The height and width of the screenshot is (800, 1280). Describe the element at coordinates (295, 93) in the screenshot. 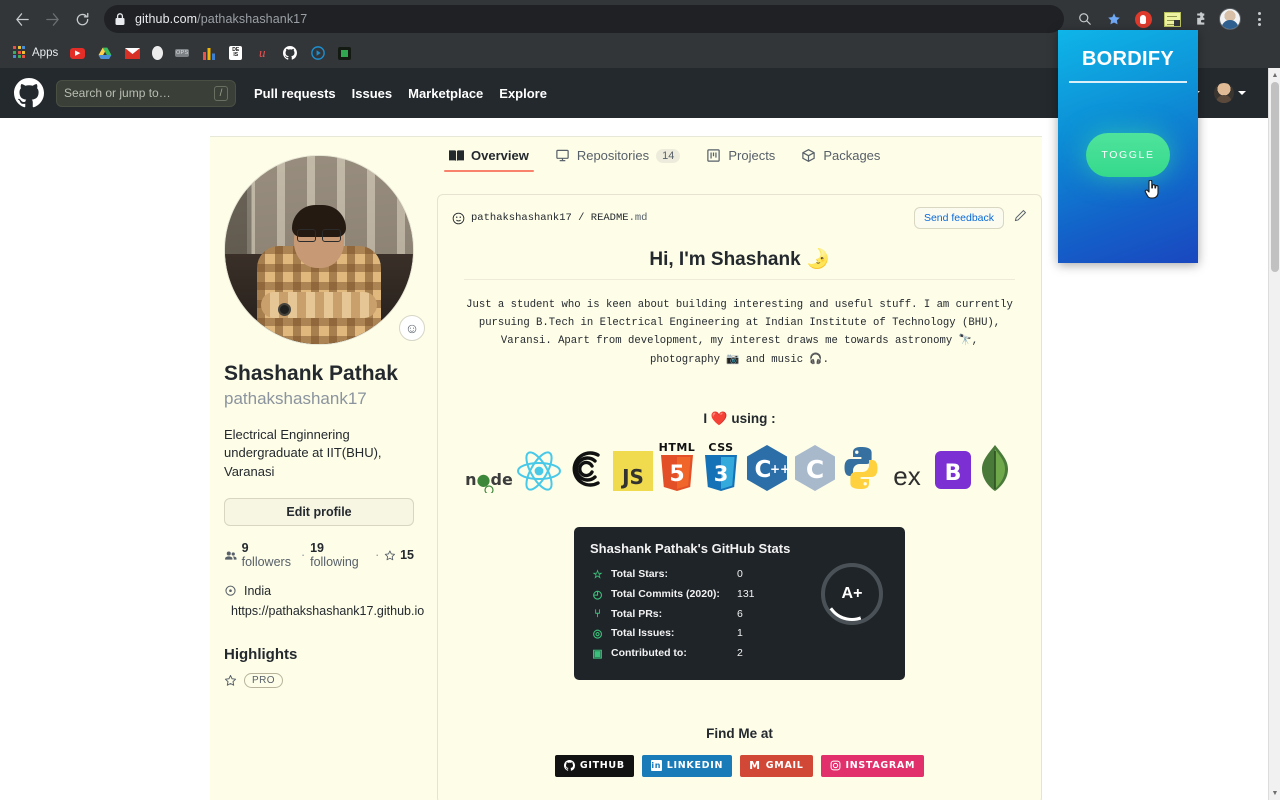

I see `nav-pull-requests: Pull requests` at that location.